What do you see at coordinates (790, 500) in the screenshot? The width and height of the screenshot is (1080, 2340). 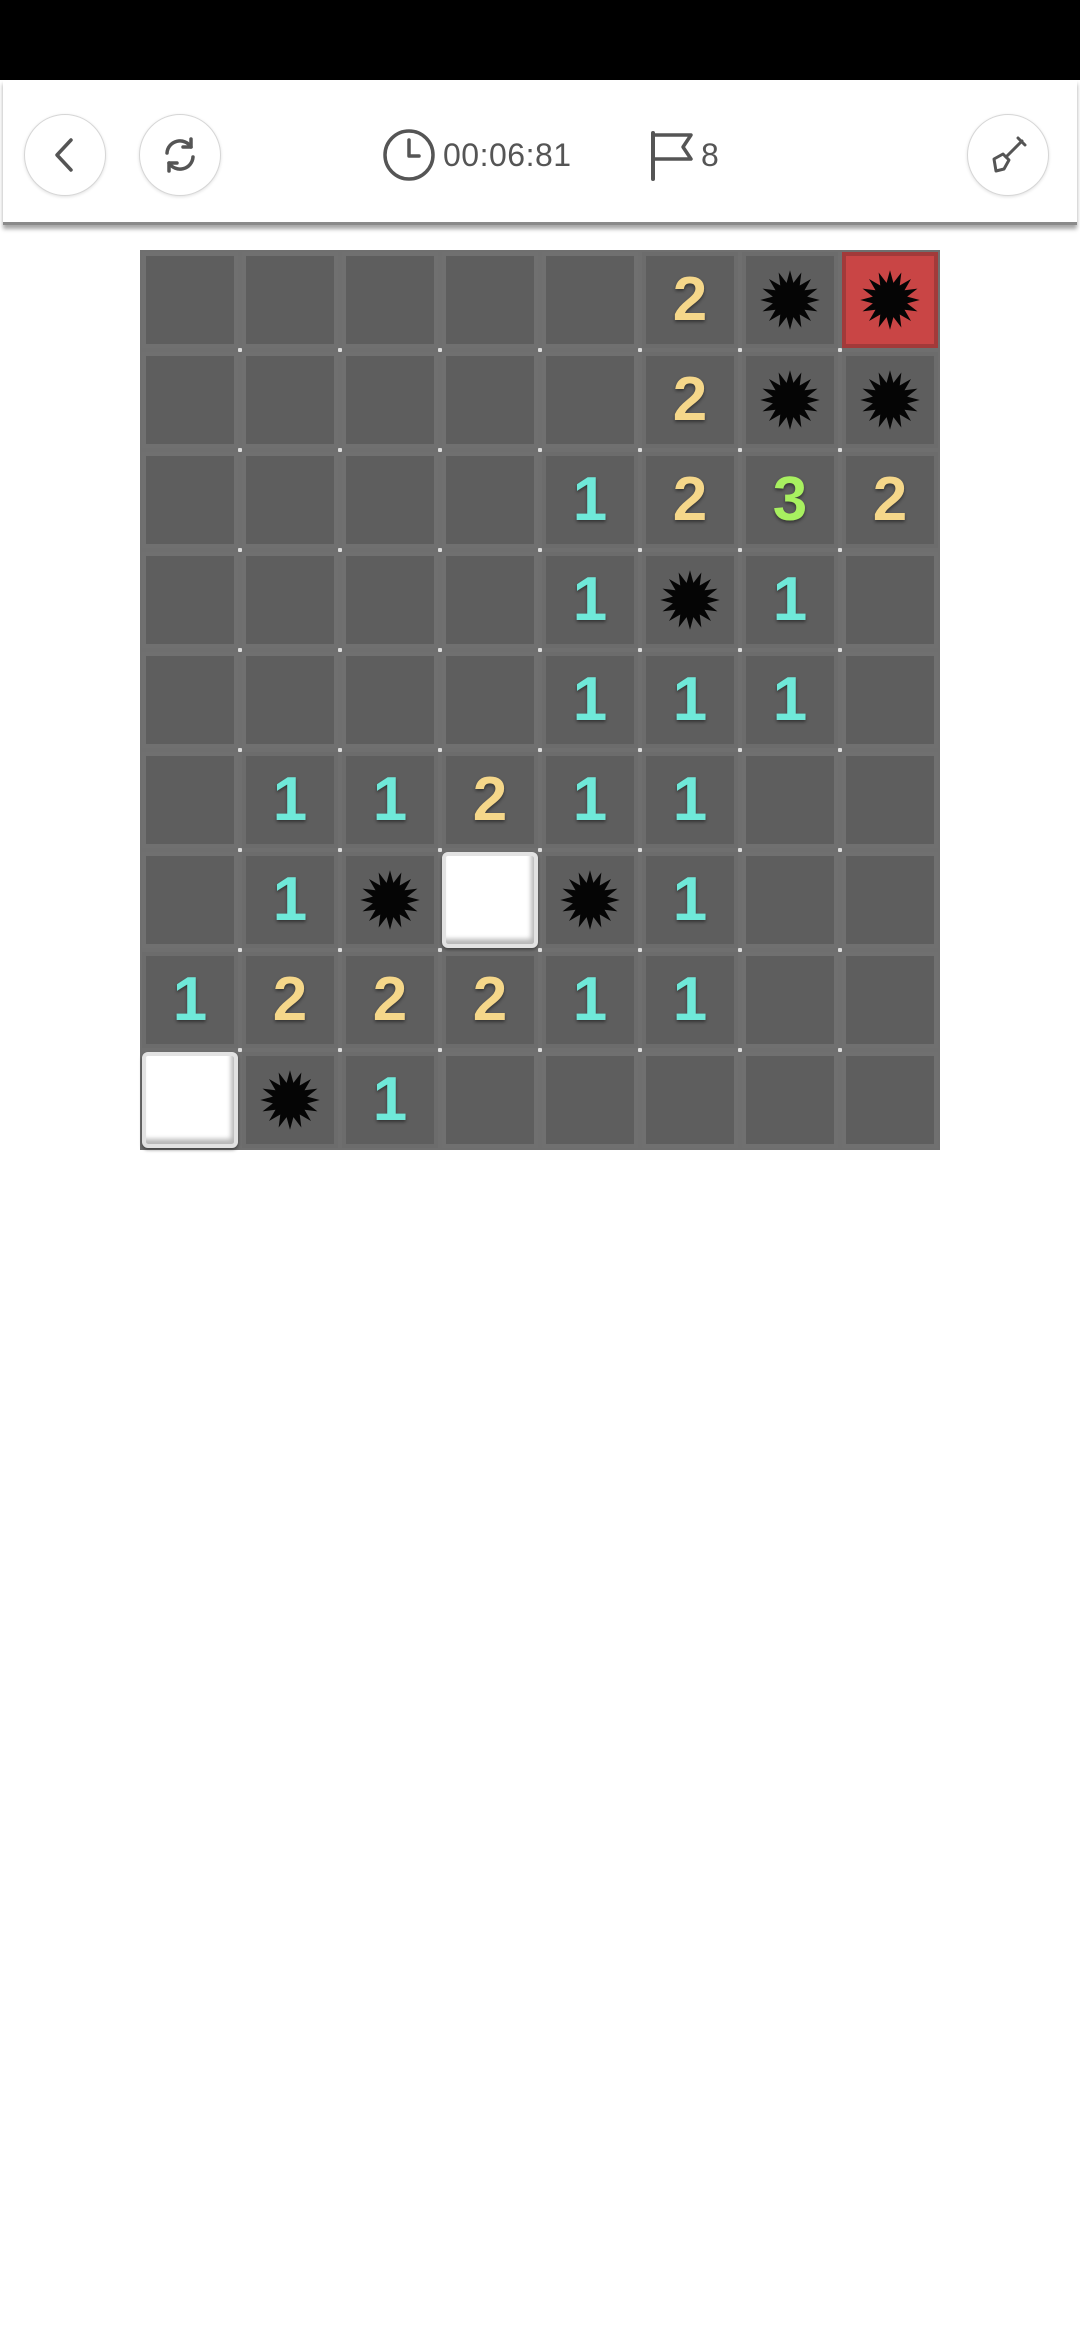 I see `number-cell: 3` at bounding box center [790, 500].